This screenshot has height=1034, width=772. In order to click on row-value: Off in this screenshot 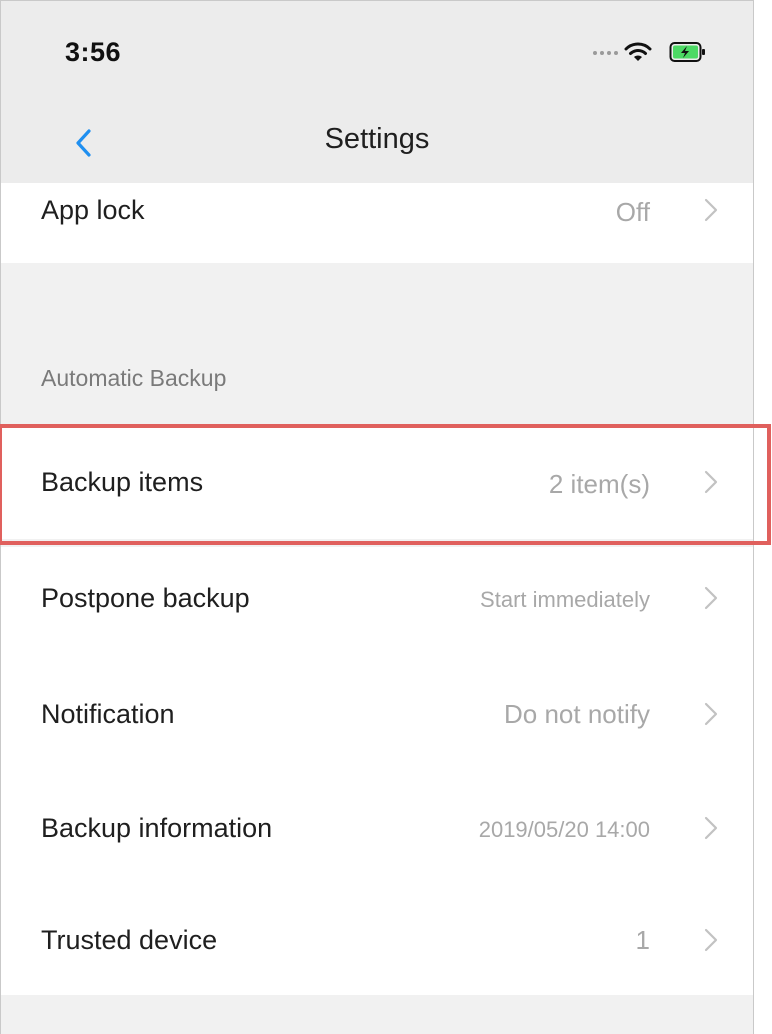, I will do `click(632, 212)`.